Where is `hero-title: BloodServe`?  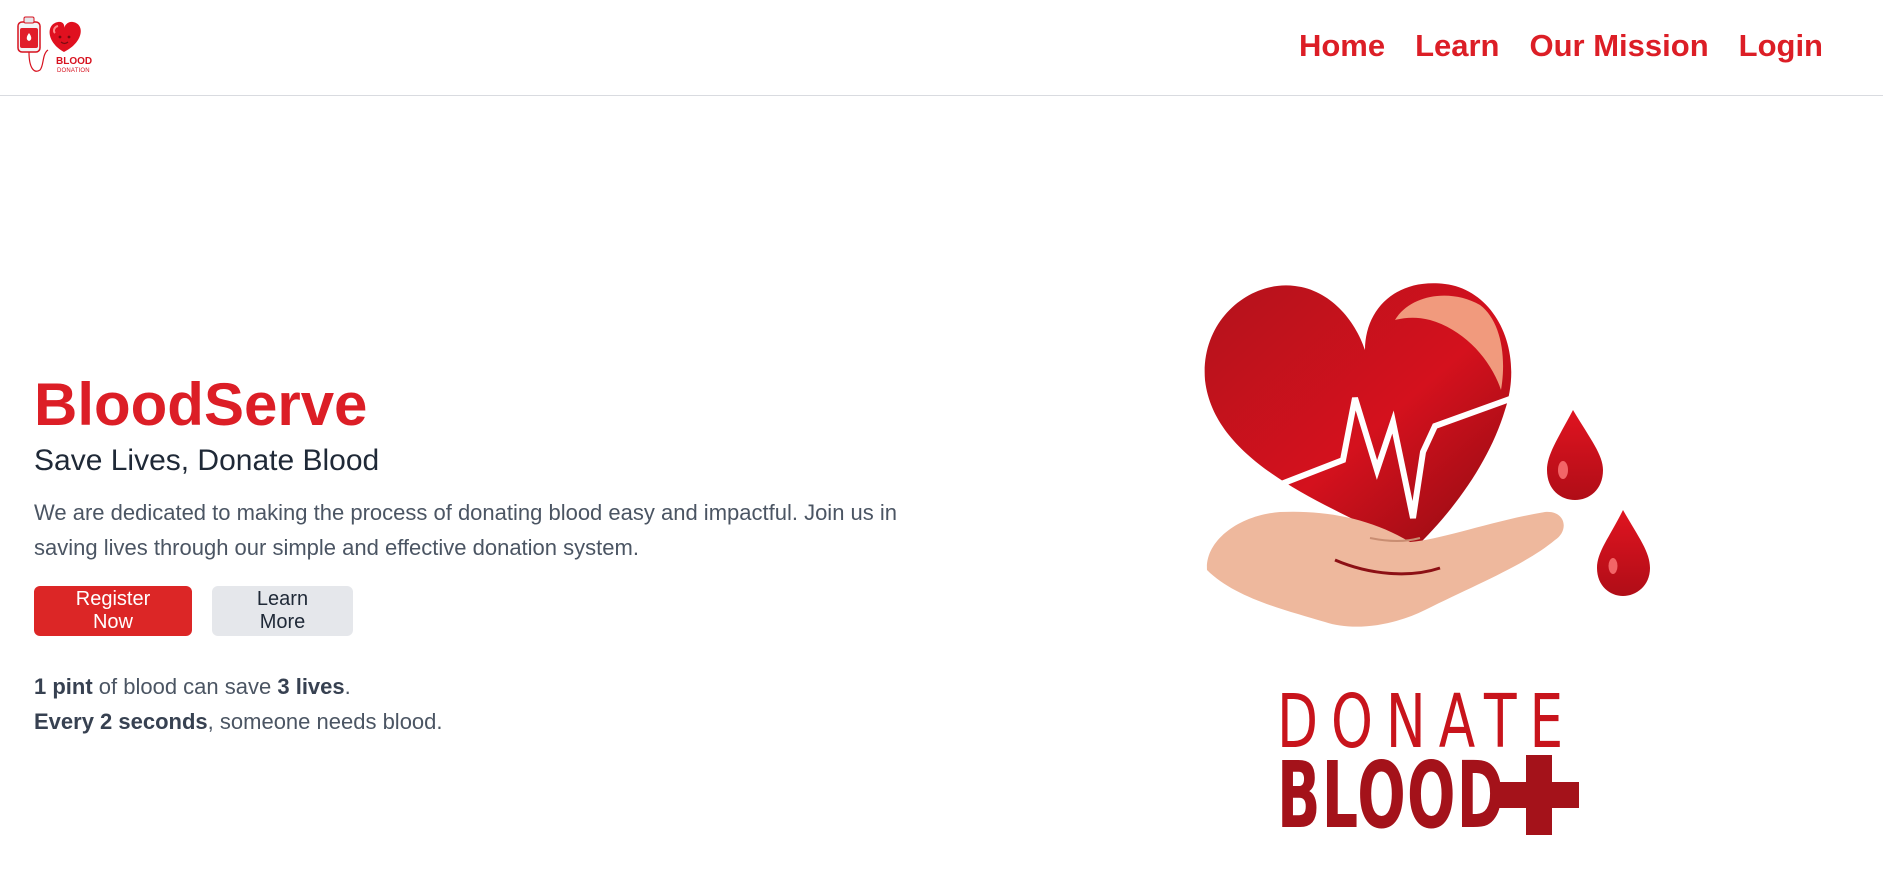
hero-title: BloodServe is located at coordinates (201, 404).